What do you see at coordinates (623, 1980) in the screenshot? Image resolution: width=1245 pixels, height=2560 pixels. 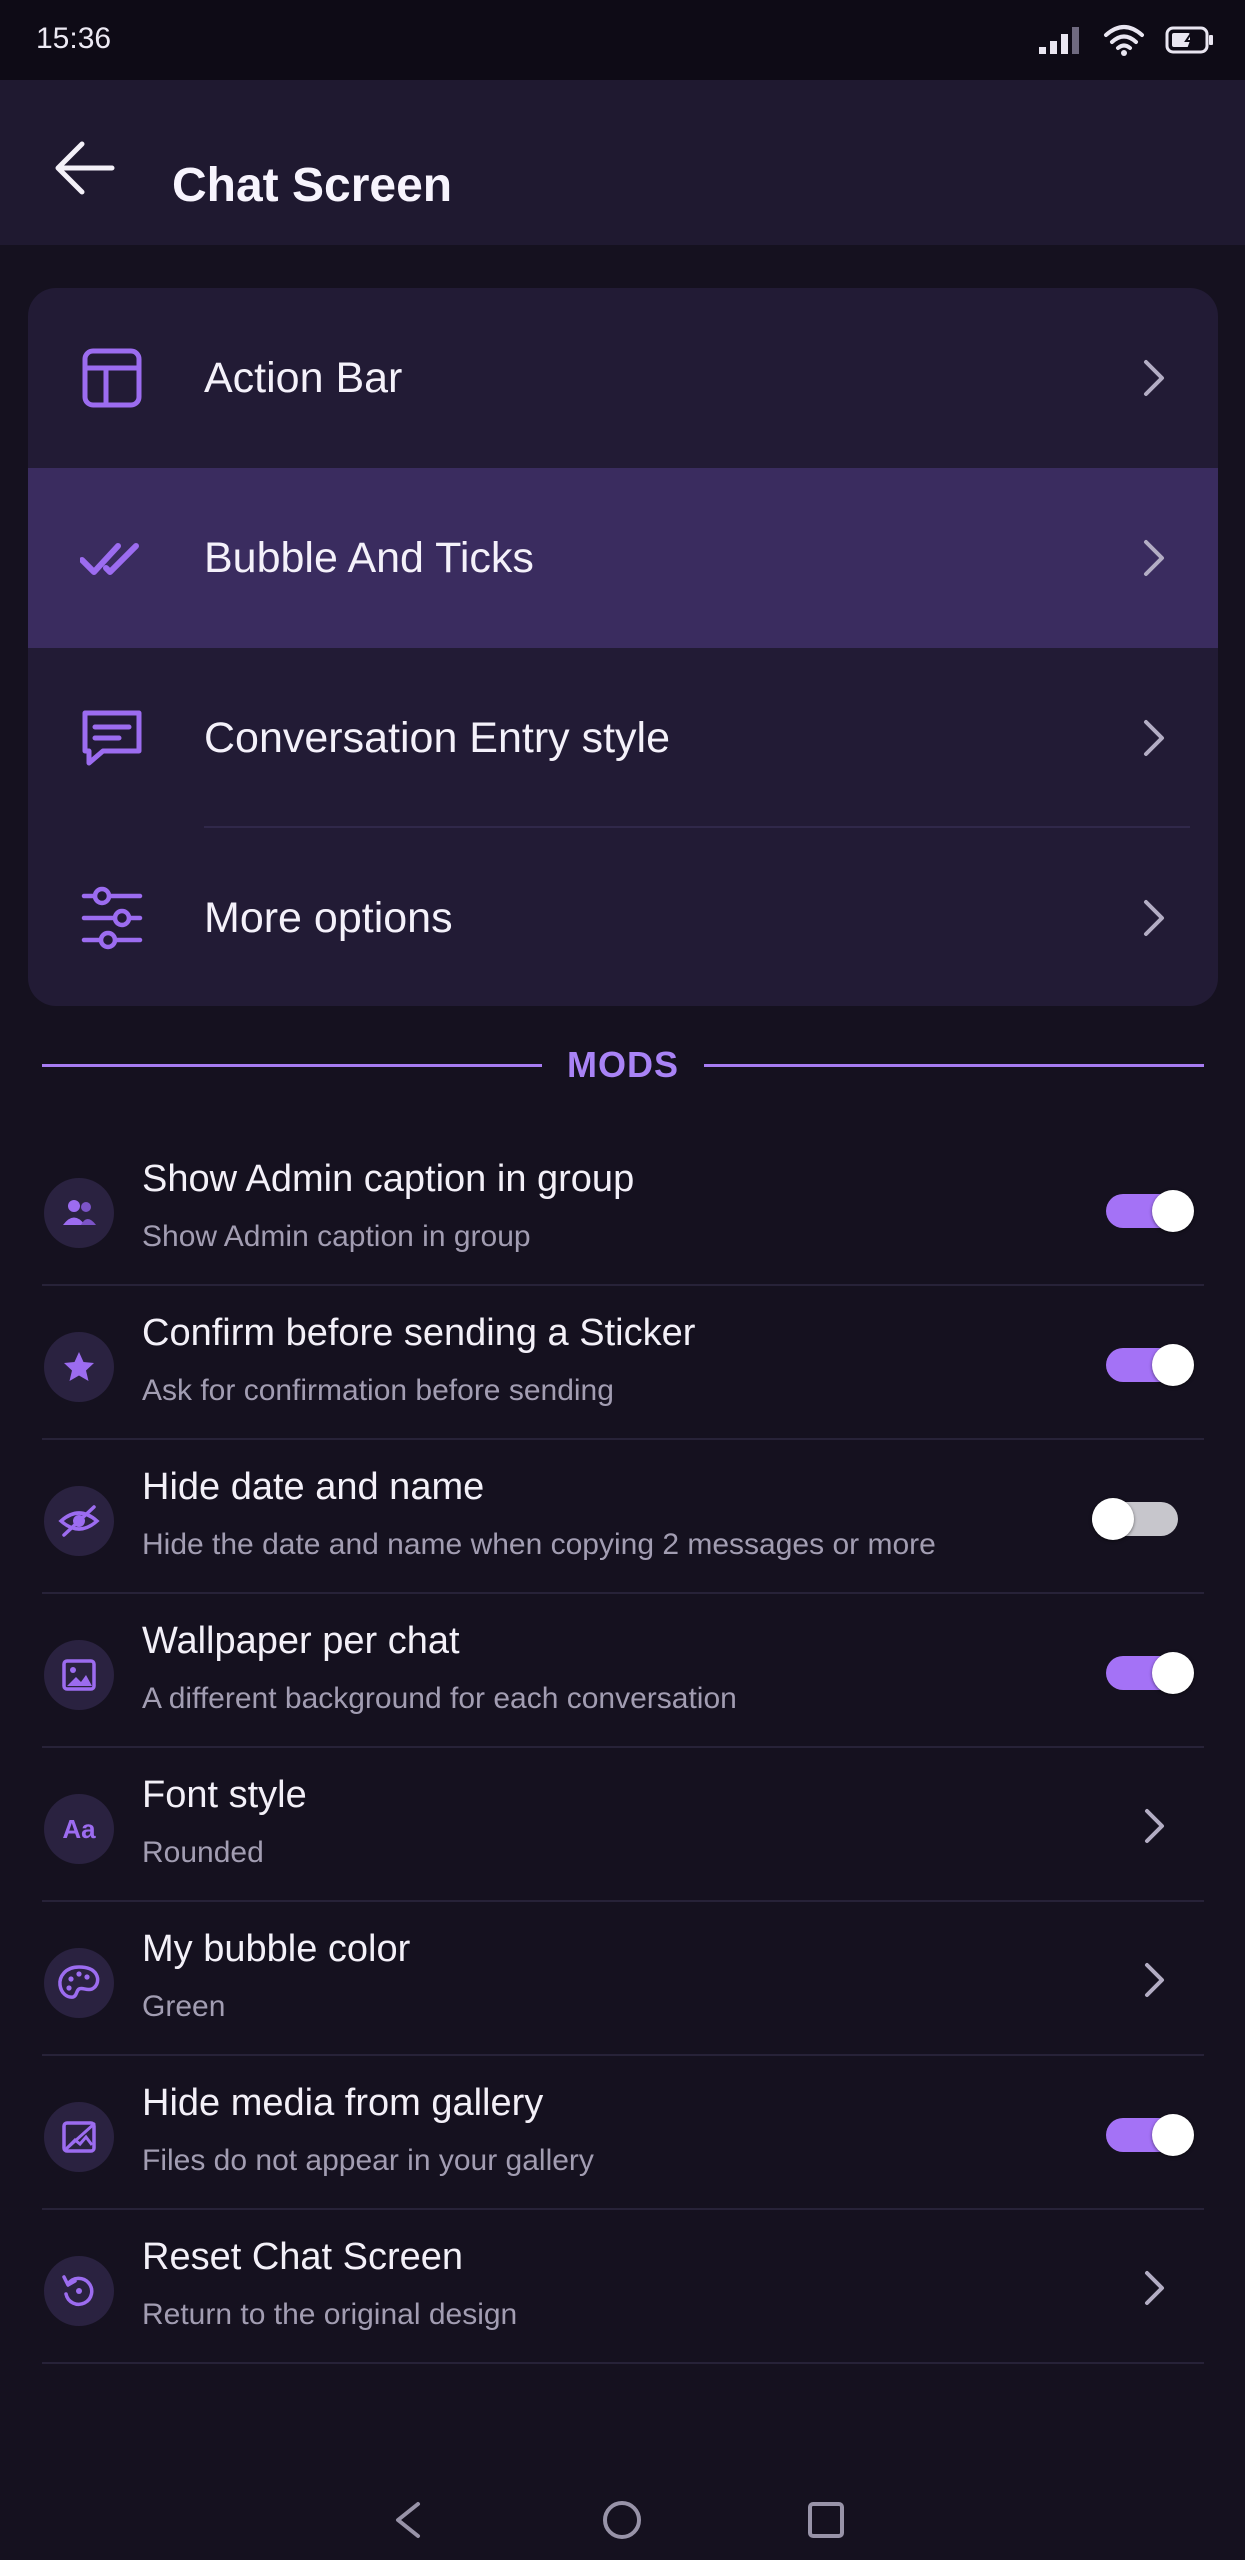 I see `mod-row-bubble-color: My bubble color Green` at bounding box center [623, 1980].